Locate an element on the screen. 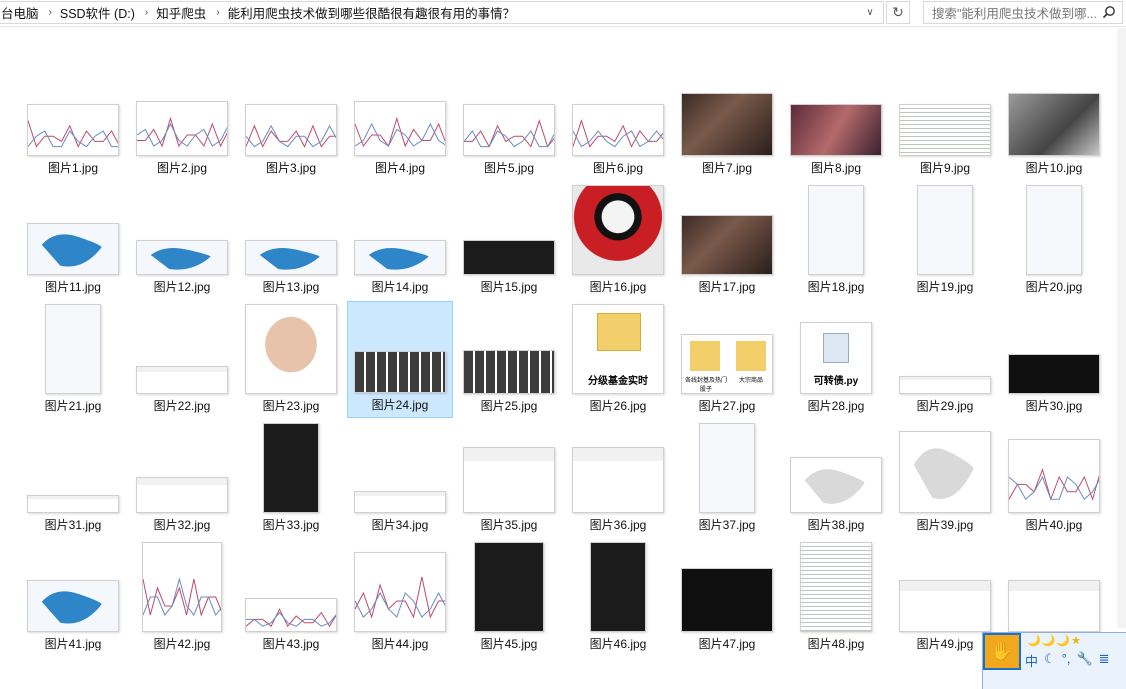 This screenshot has width=1126, height=689. file-item: 图片2.jpg is located at coordinates (182, 121).